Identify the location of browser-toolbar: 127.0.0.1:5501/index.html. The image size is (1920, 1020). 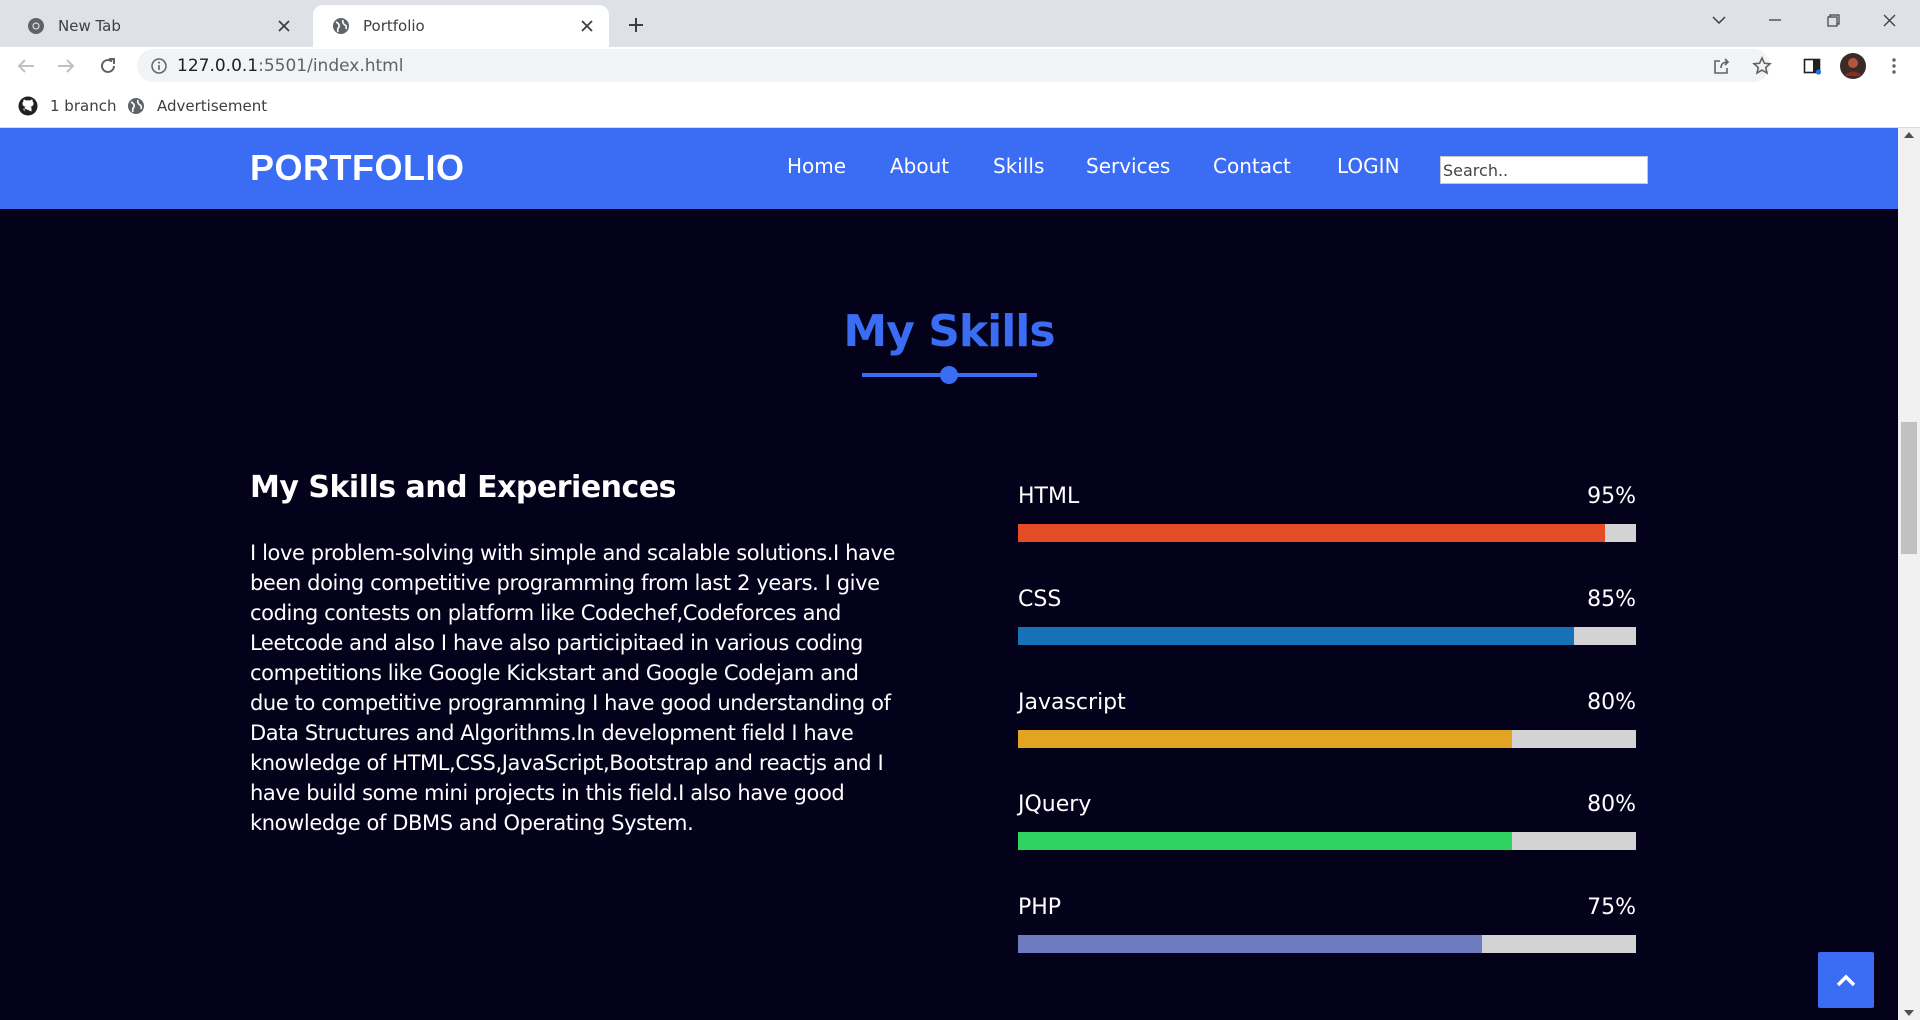
(960, 65).